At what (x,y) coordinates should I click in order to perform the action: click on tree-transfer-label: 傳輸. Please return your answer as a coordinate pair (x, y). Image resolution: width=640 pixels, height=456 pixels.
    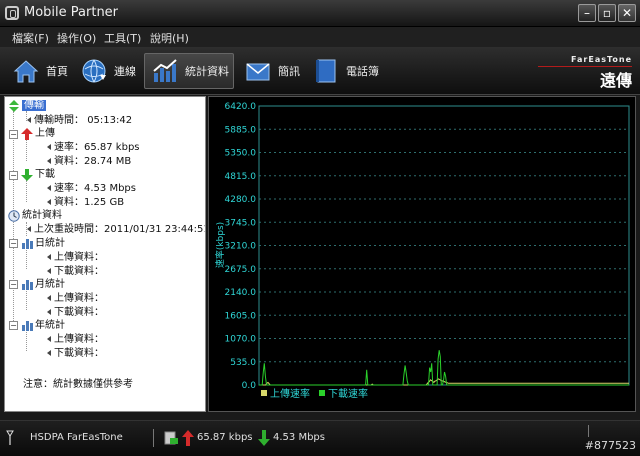
    Looking at the image, I should click on (34, 105).